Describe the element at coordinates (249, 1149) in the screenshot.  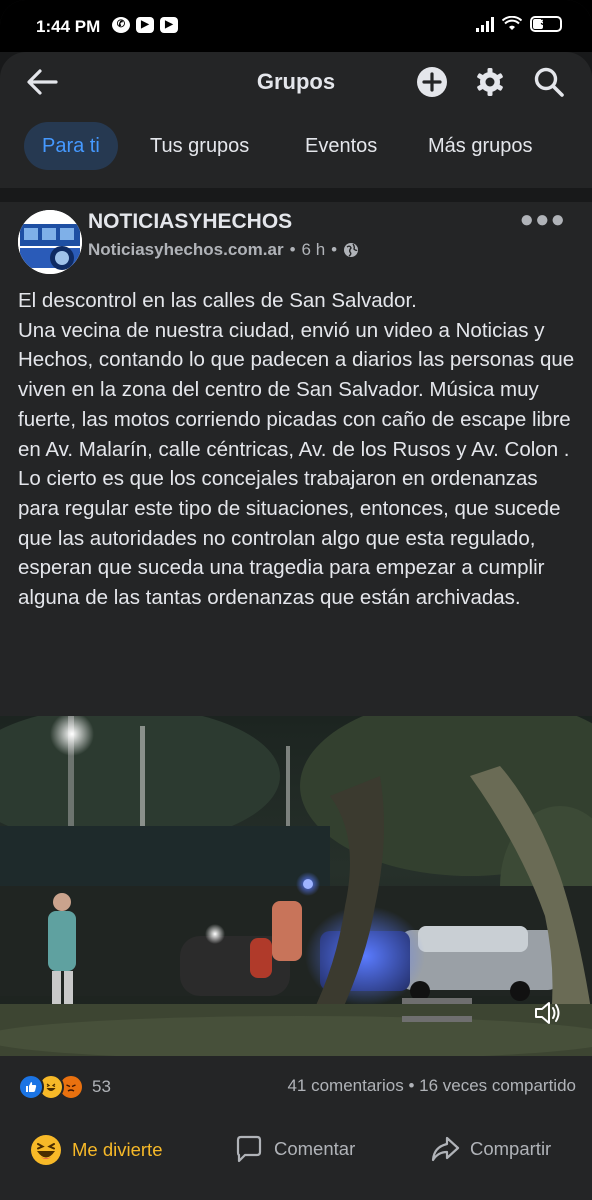
I see `comment-icon` at that location.